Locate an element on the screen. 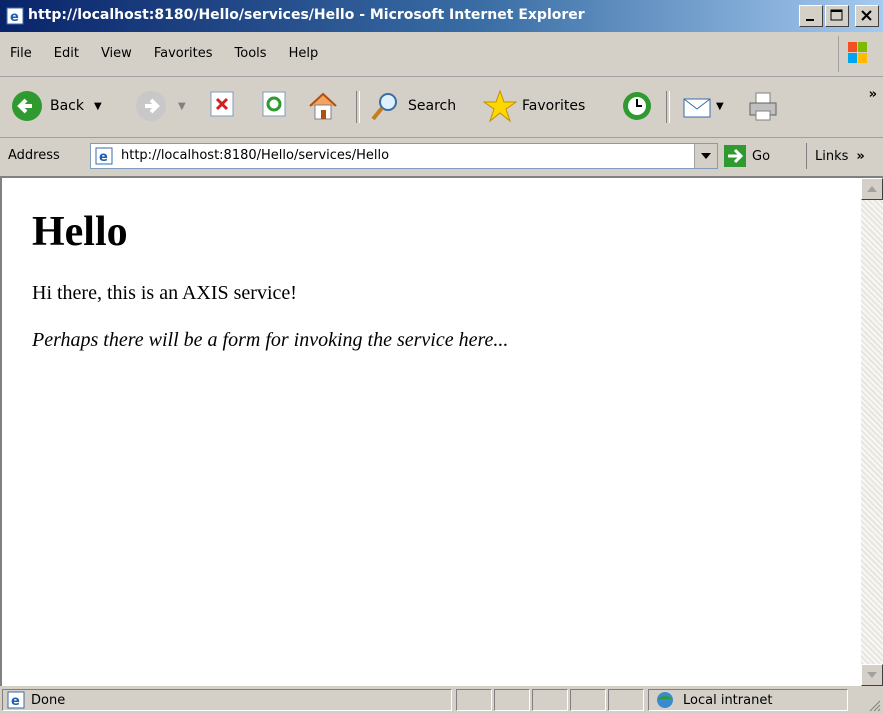 The width and height of the screenshot is (883, 714). back-arrow-icon is located at coordinates (27, 106).